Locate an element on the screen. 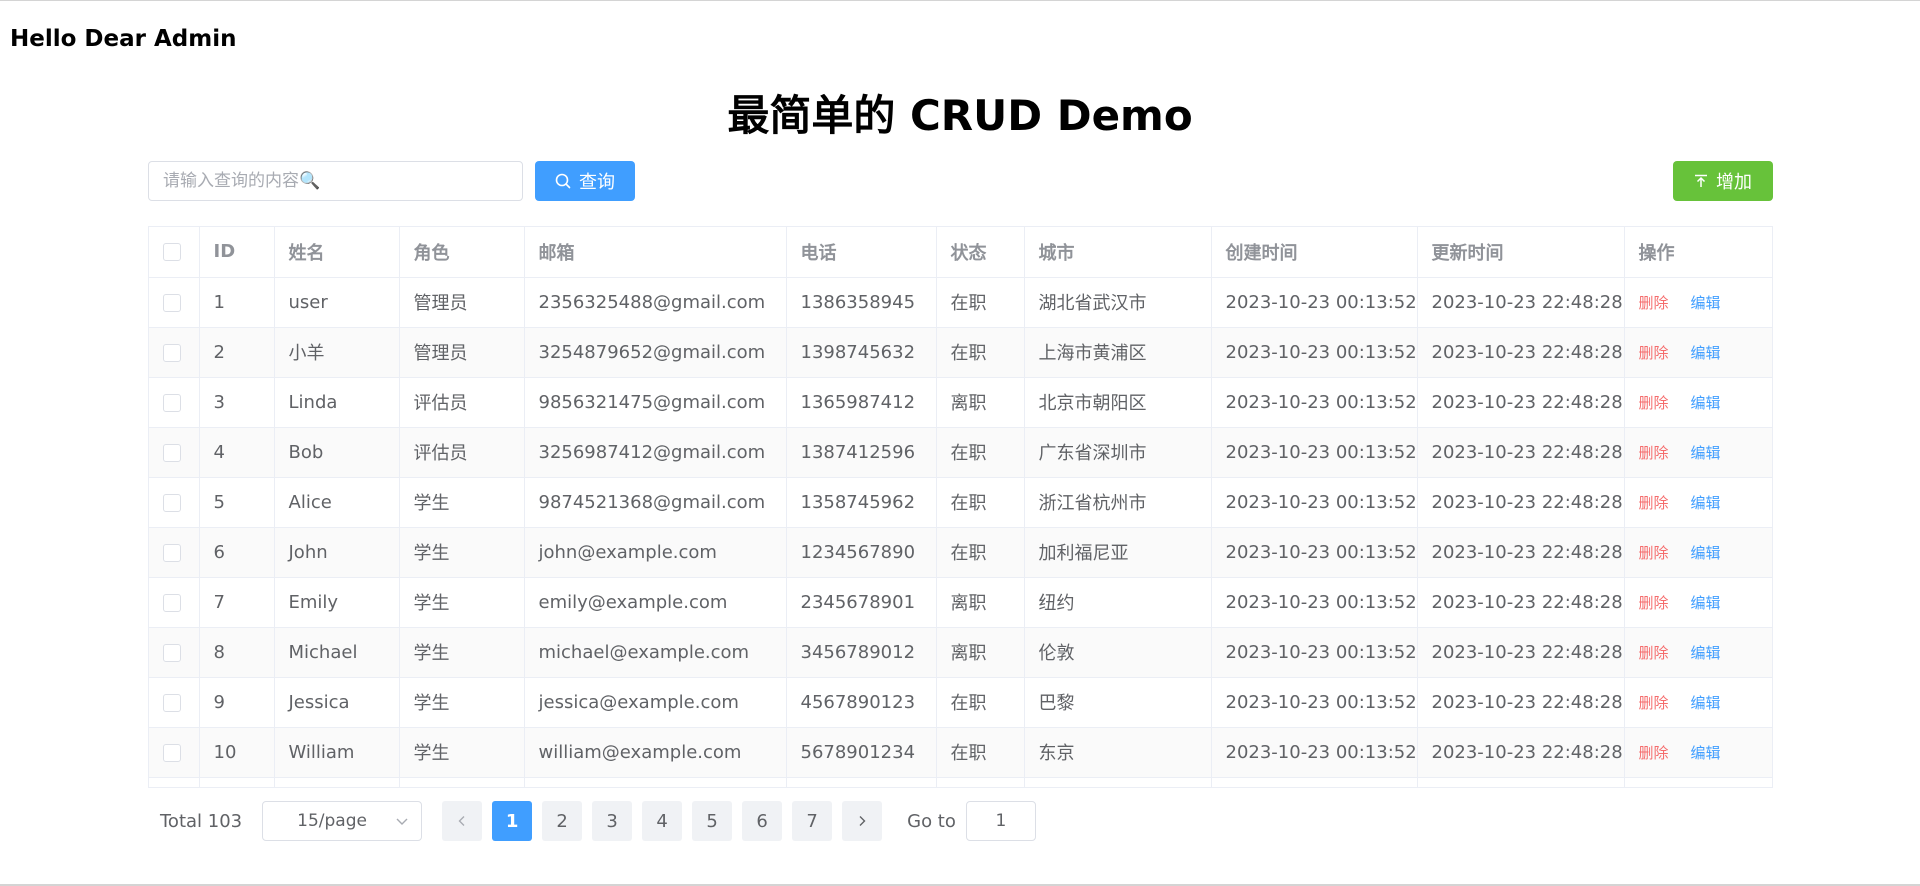 This screenshot has width=1920, height=886. cell-id: 3 is located at coordinates (237, 402).